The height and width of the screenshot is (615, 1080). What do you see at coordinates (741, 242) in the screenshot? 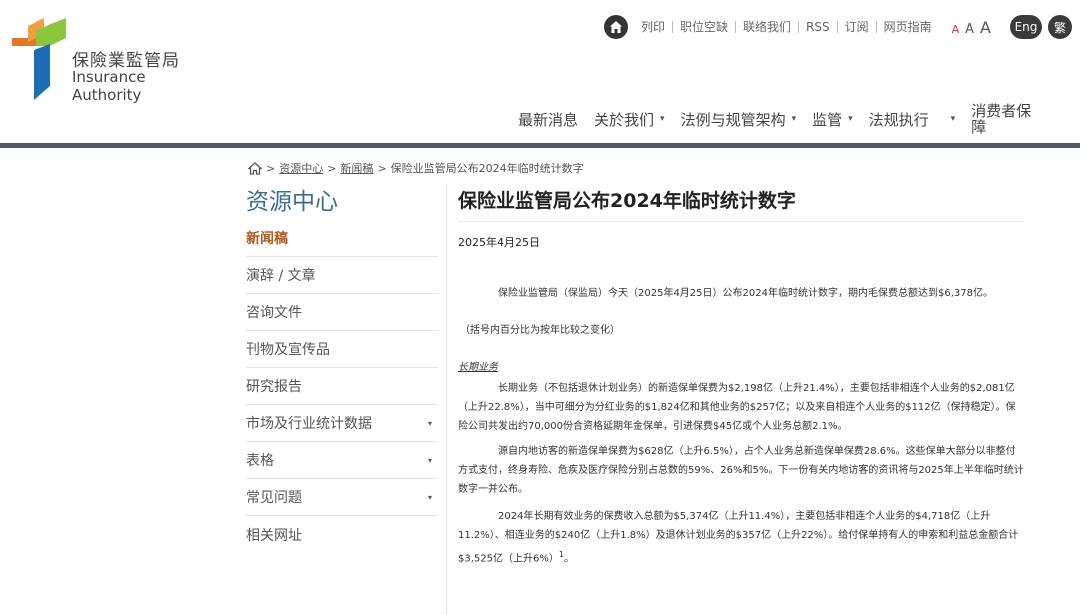
I see `article-date: 2025年4月25日` at bounding box center [741, 242].